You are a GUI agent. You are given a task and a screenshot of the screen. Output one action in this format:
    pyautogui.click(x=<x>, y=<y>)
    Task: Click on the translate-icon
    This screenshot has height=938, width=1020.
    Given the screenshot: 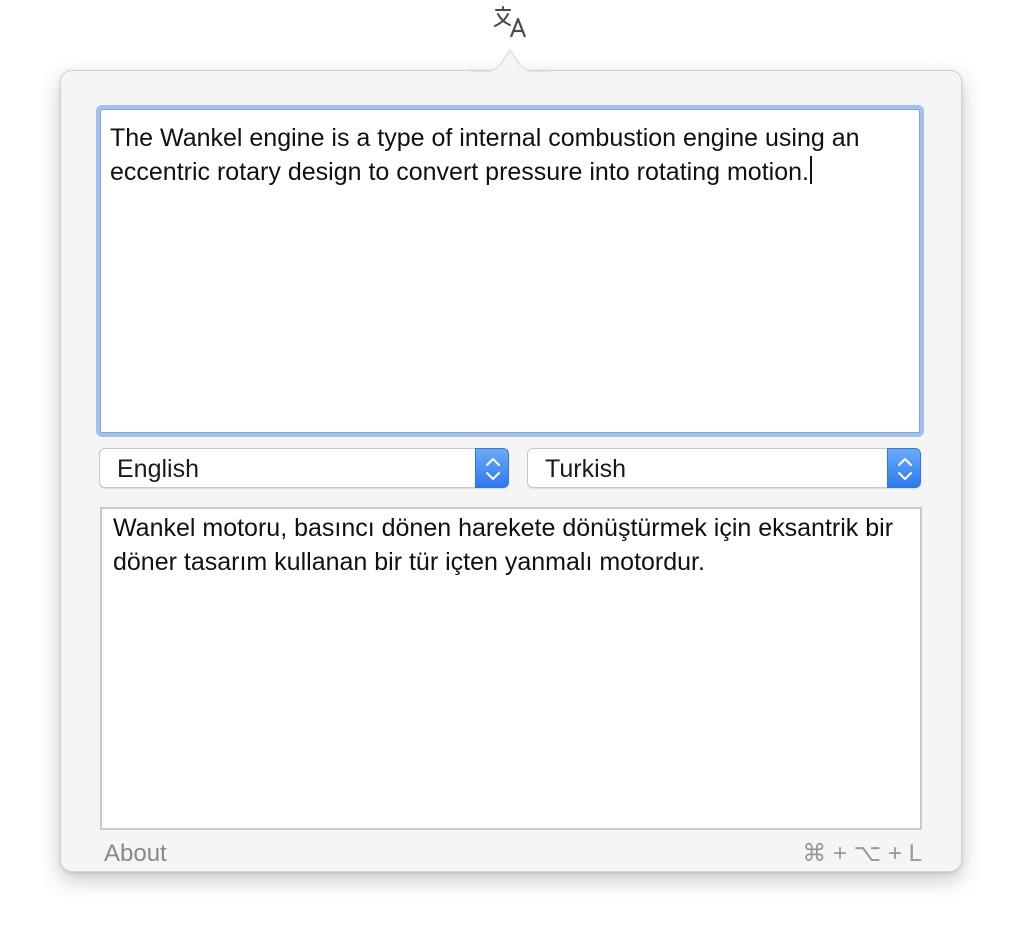 What is the action you would take?
    pyautogui.click(x=510, y=22)
    